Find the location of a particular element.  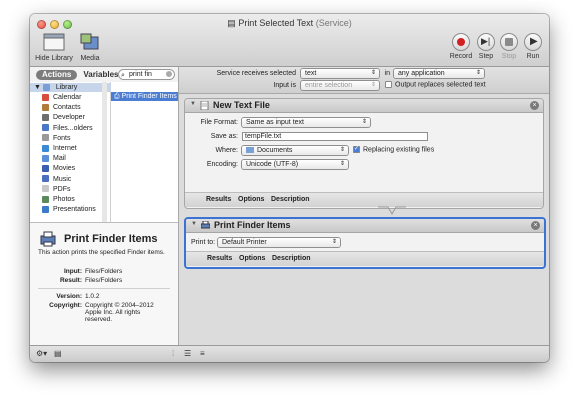

library-category-label: Calendar is located at coordinates (67, 97).